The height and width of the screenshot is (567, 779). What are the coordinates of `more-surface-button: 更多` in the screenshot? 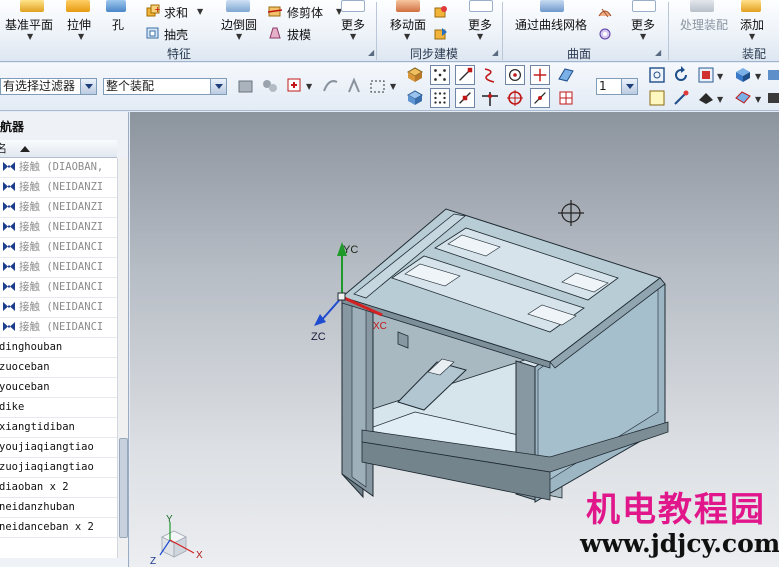 It's located at (643, 24).